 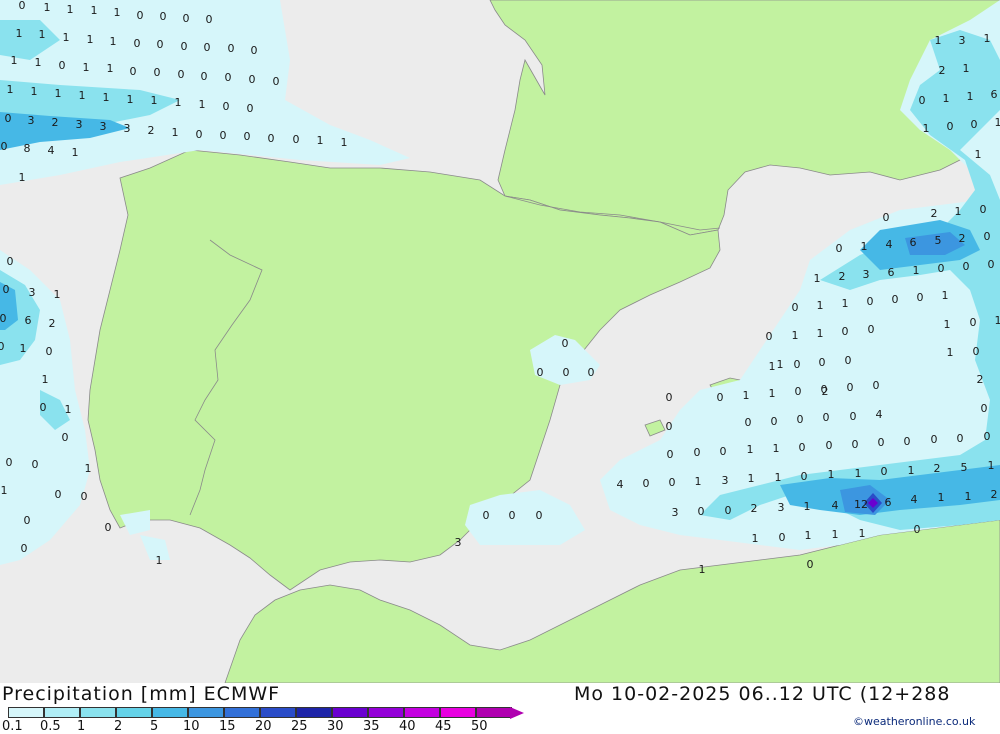 I want to click on legend-tick: 45, so click(x=443, y=726).